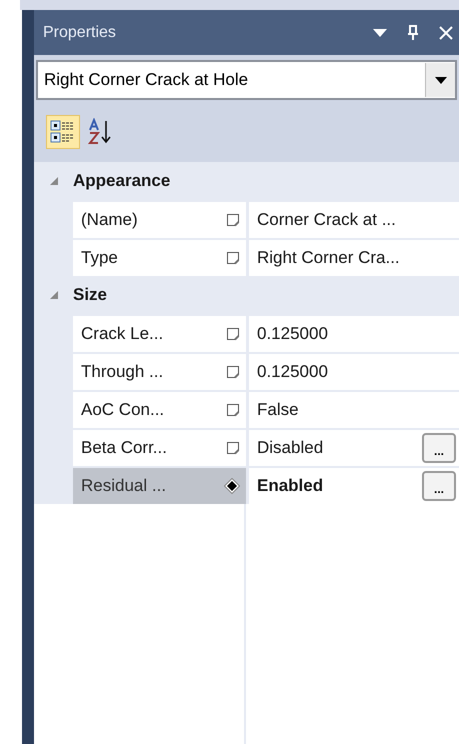 The image size is (459, 744). Describe the element at coordinates (380, 32) in the screenshot. I see `dropdown-icon` at that location.